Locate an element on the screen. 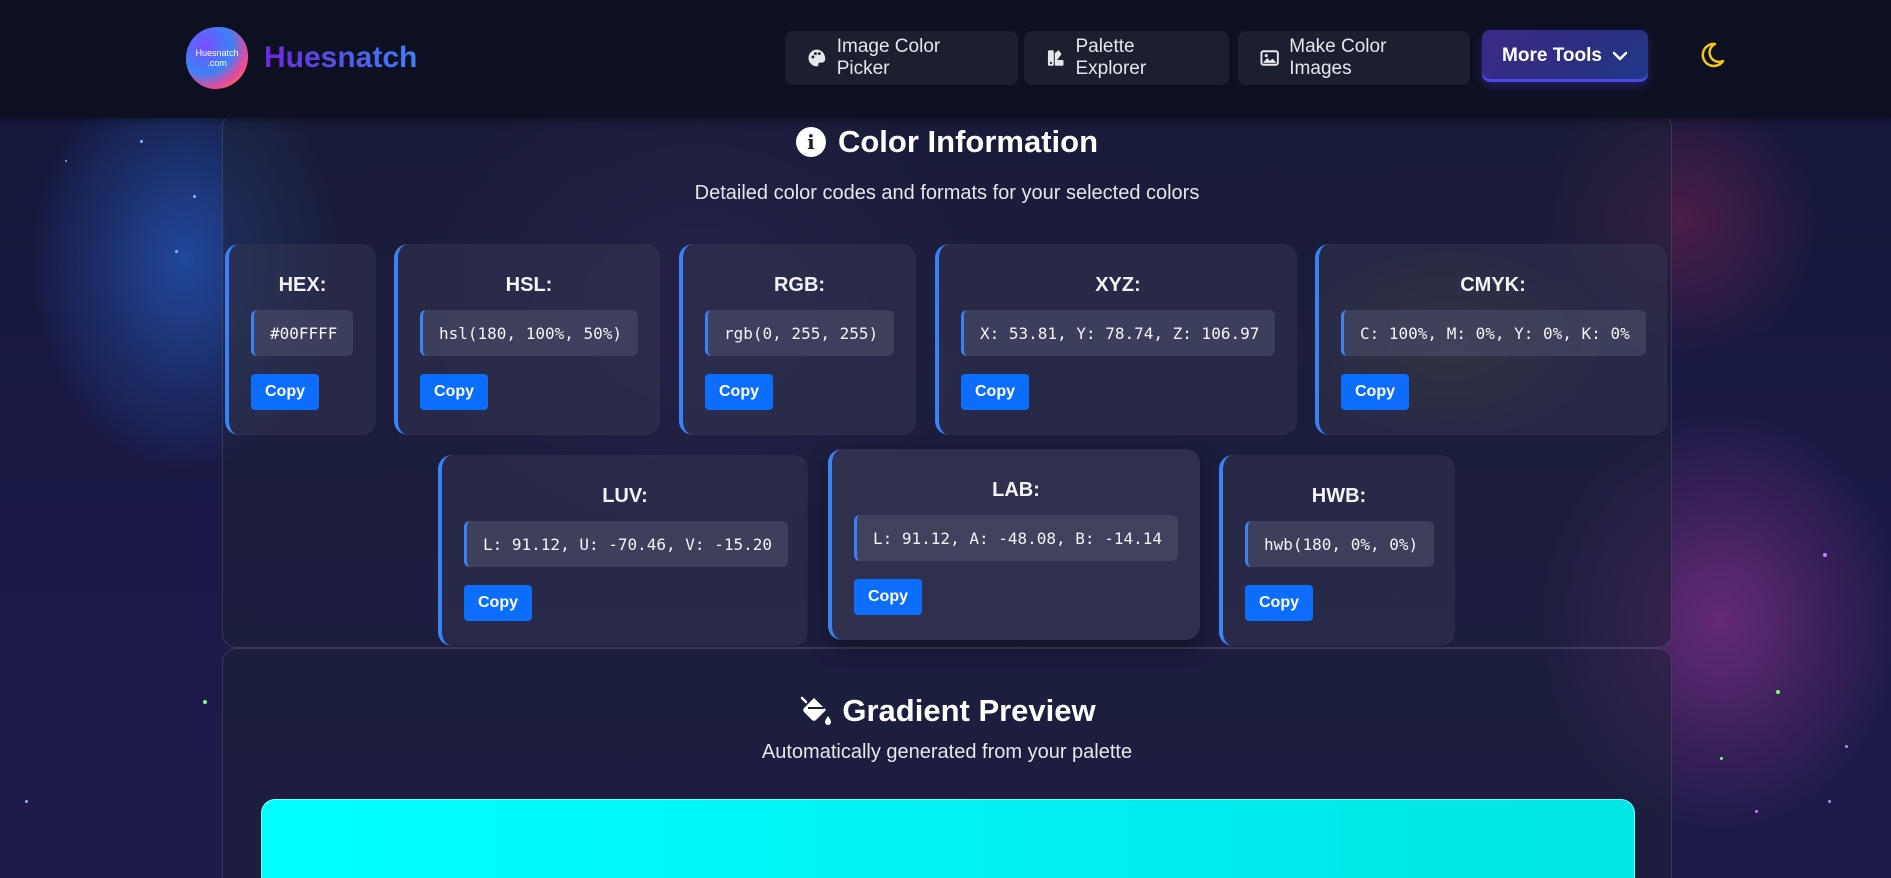  nav-palette-explorer: Palette Explorer is located at coordinates (1126, 58).